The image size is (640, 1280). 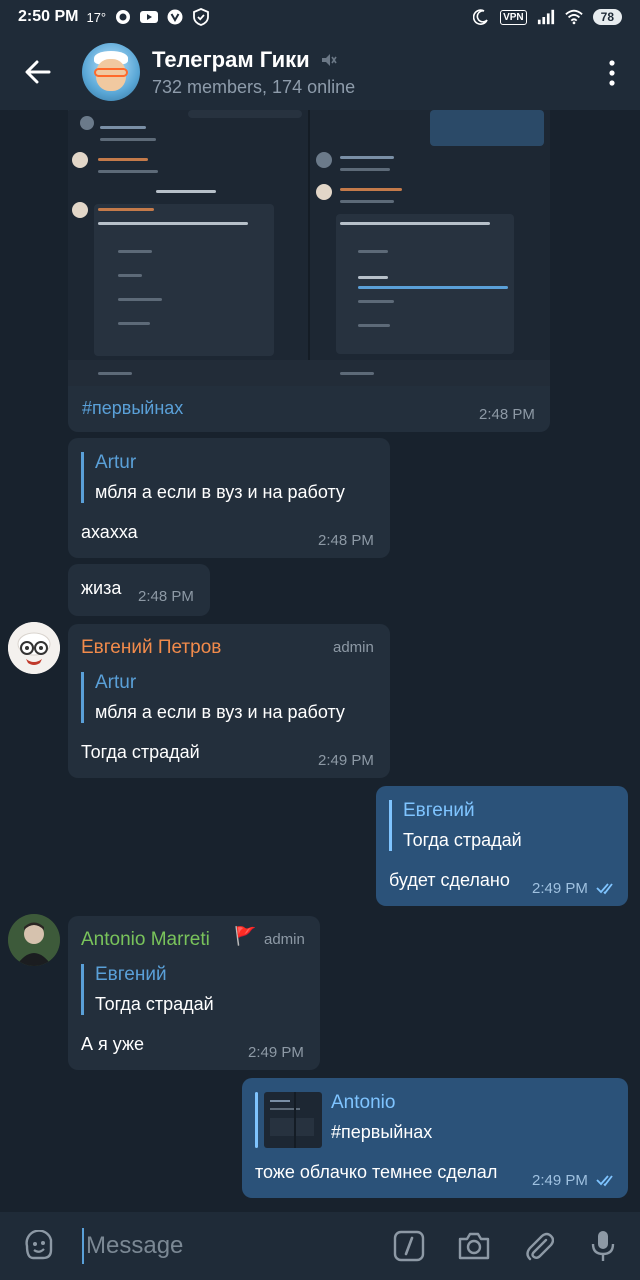 What do you see at coordinates (123, 17) in the screenshot?
I see `notification-app-icon` at bounding box center [123, 17].